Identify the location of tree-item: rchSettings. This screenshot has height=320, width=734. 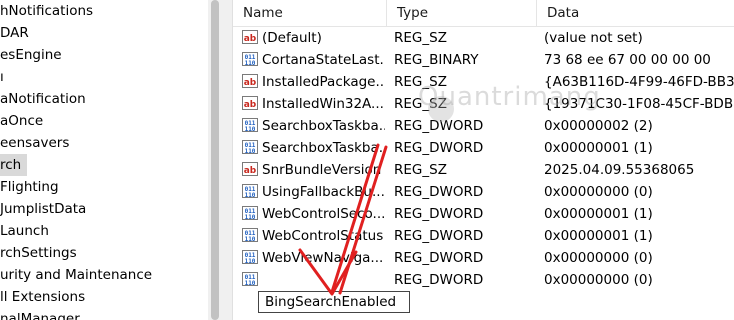
(41, 253).